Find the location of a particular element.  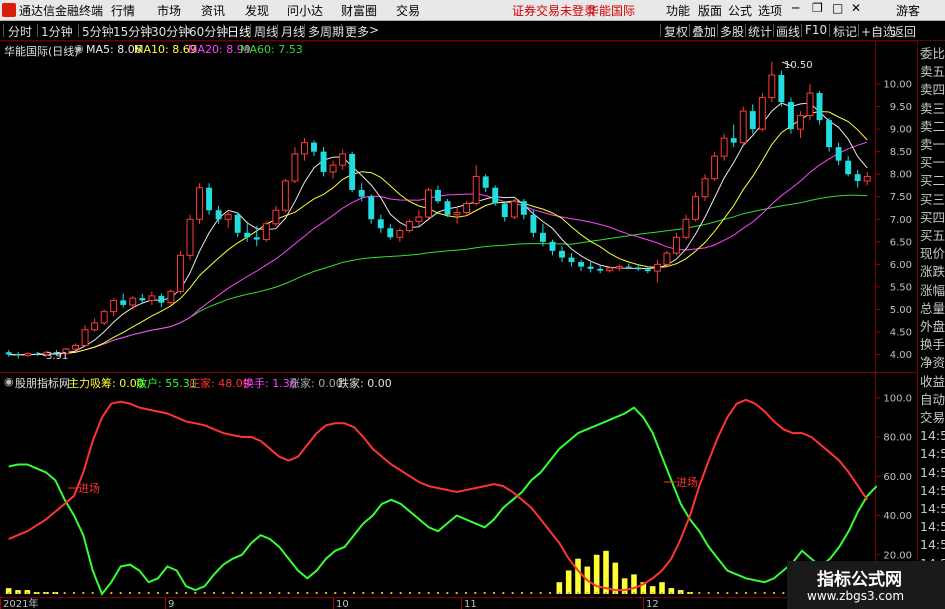

side-panel-item: 委比 is located at coordinates (932, 54).